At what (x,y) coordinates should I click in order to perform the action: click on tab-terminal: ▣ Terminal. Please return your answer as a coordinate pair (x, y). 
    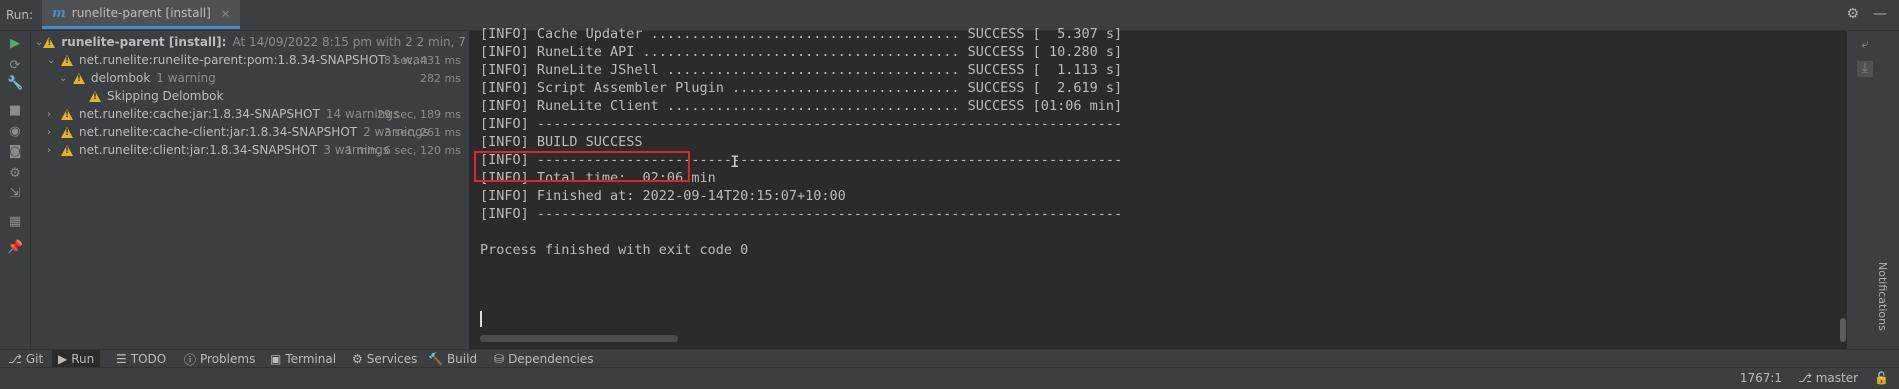
    Looking at the image, I should click on (303, 359).